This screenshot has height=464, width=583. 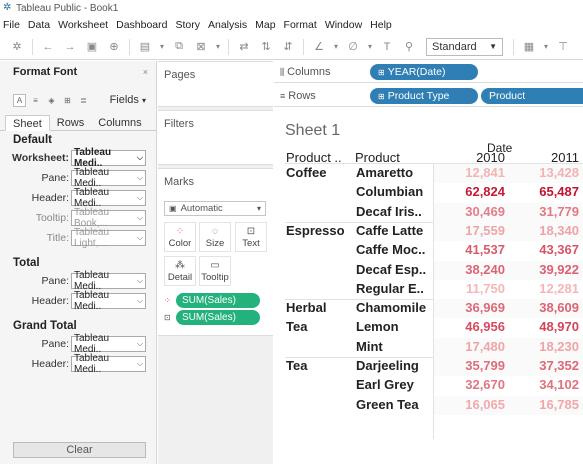 What do you see at coordinates (119, 122) in the screenshot?
I see `tab-columns: Columns` at bounding box center [119, 122].